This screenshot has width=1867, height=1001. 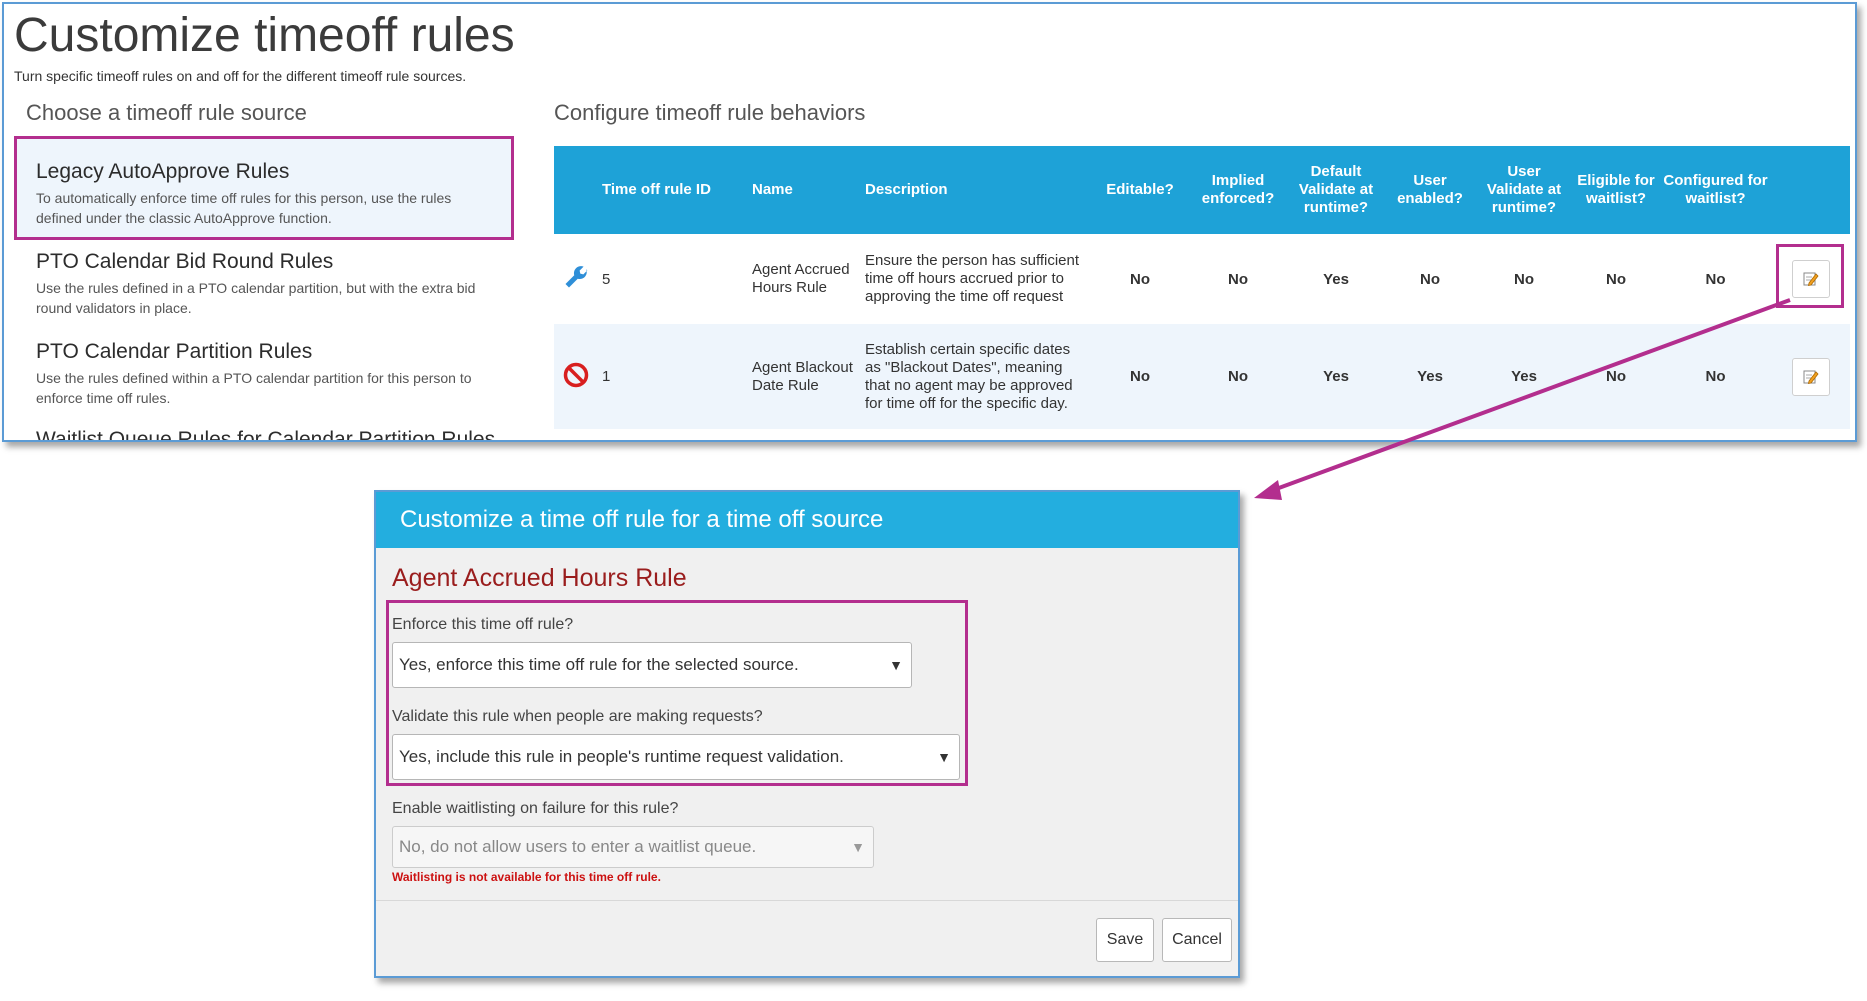 I want to click on column-header-editable: Editable?, so click(x=1140, y=190).